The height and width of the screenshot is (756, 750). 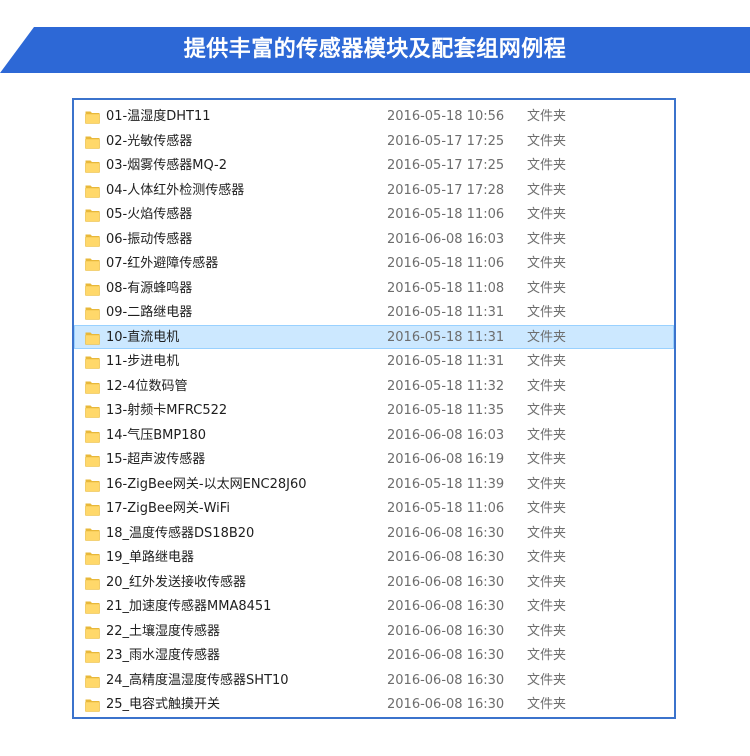 What do you see at coordinates (176, 582) in the screenshot?
I see `folder-name: 20_红外发送接收传感器` at bounding box center [176, 582].